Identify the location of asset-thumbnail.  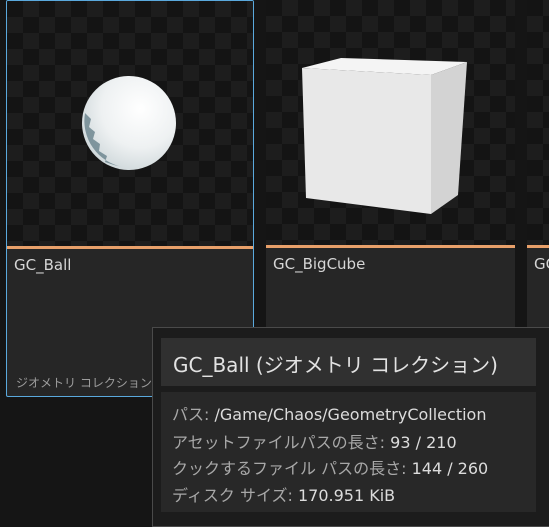
(538, 122).